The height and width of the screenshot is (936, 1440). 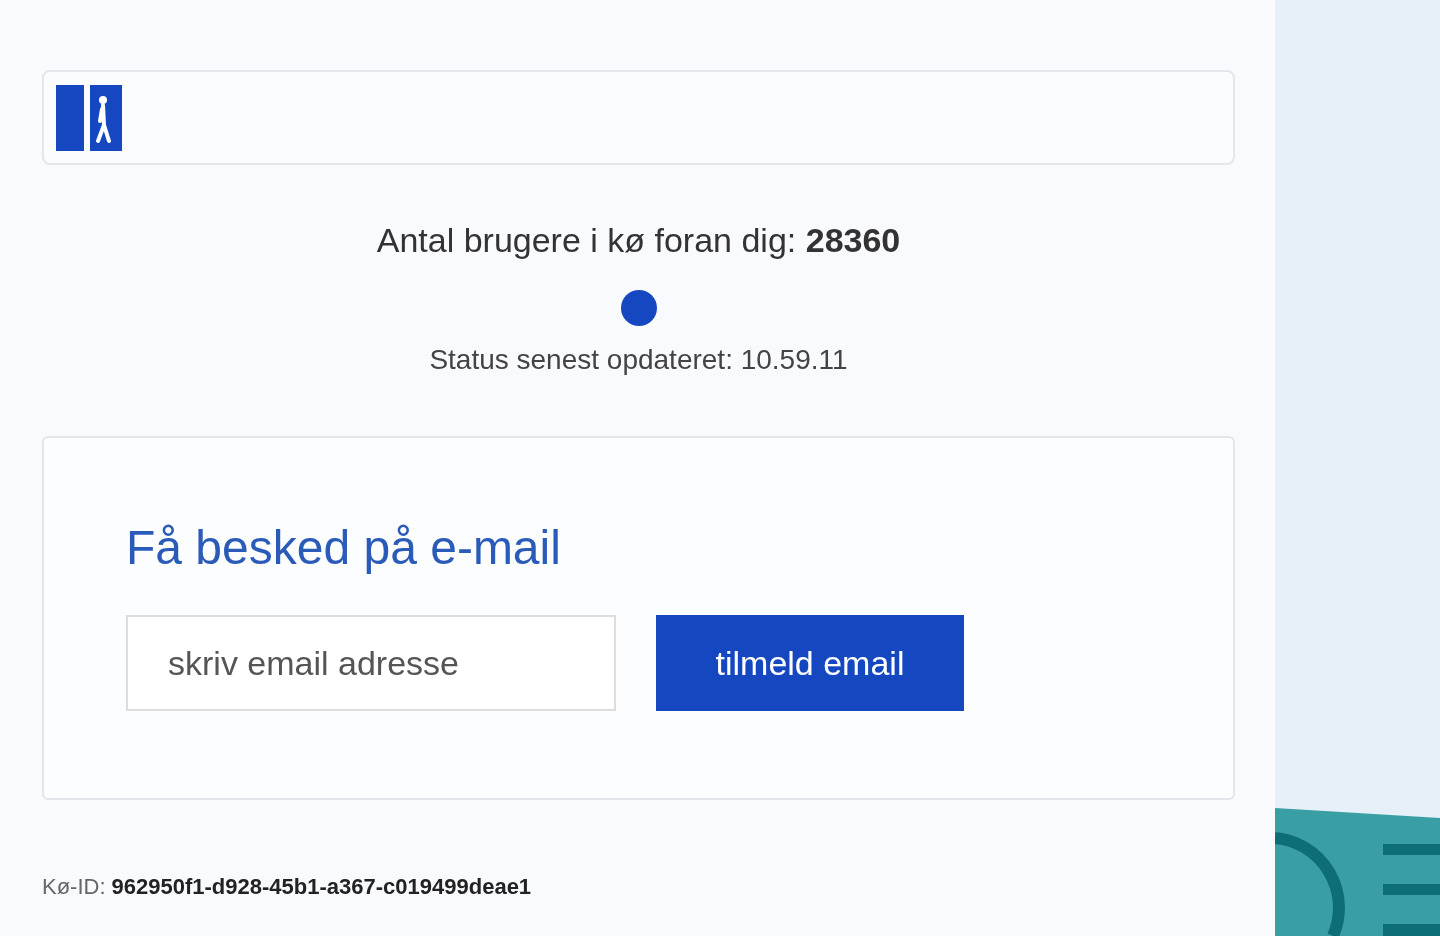 What do you see at coordinates (638, 360) in the screenshot?
I see `status-updated-text: Status senest opdateret: 10.59.11` at bounding box center [638, 360].